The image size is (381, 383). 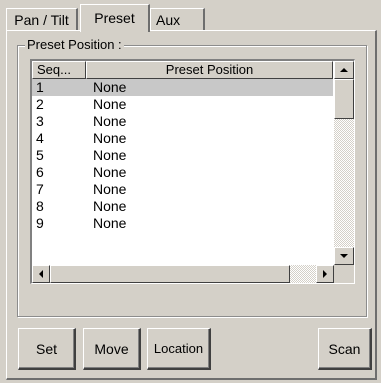 I want to click on list-item: 6 None, so click(x=182, y=172).